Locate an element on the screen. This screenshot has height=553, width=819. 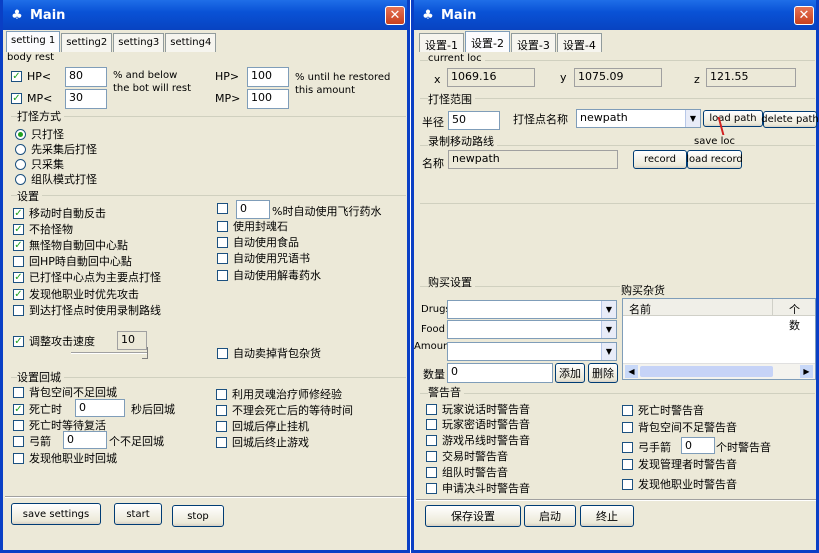
mp-max-input: 100 is located at coordinates (268, 99).